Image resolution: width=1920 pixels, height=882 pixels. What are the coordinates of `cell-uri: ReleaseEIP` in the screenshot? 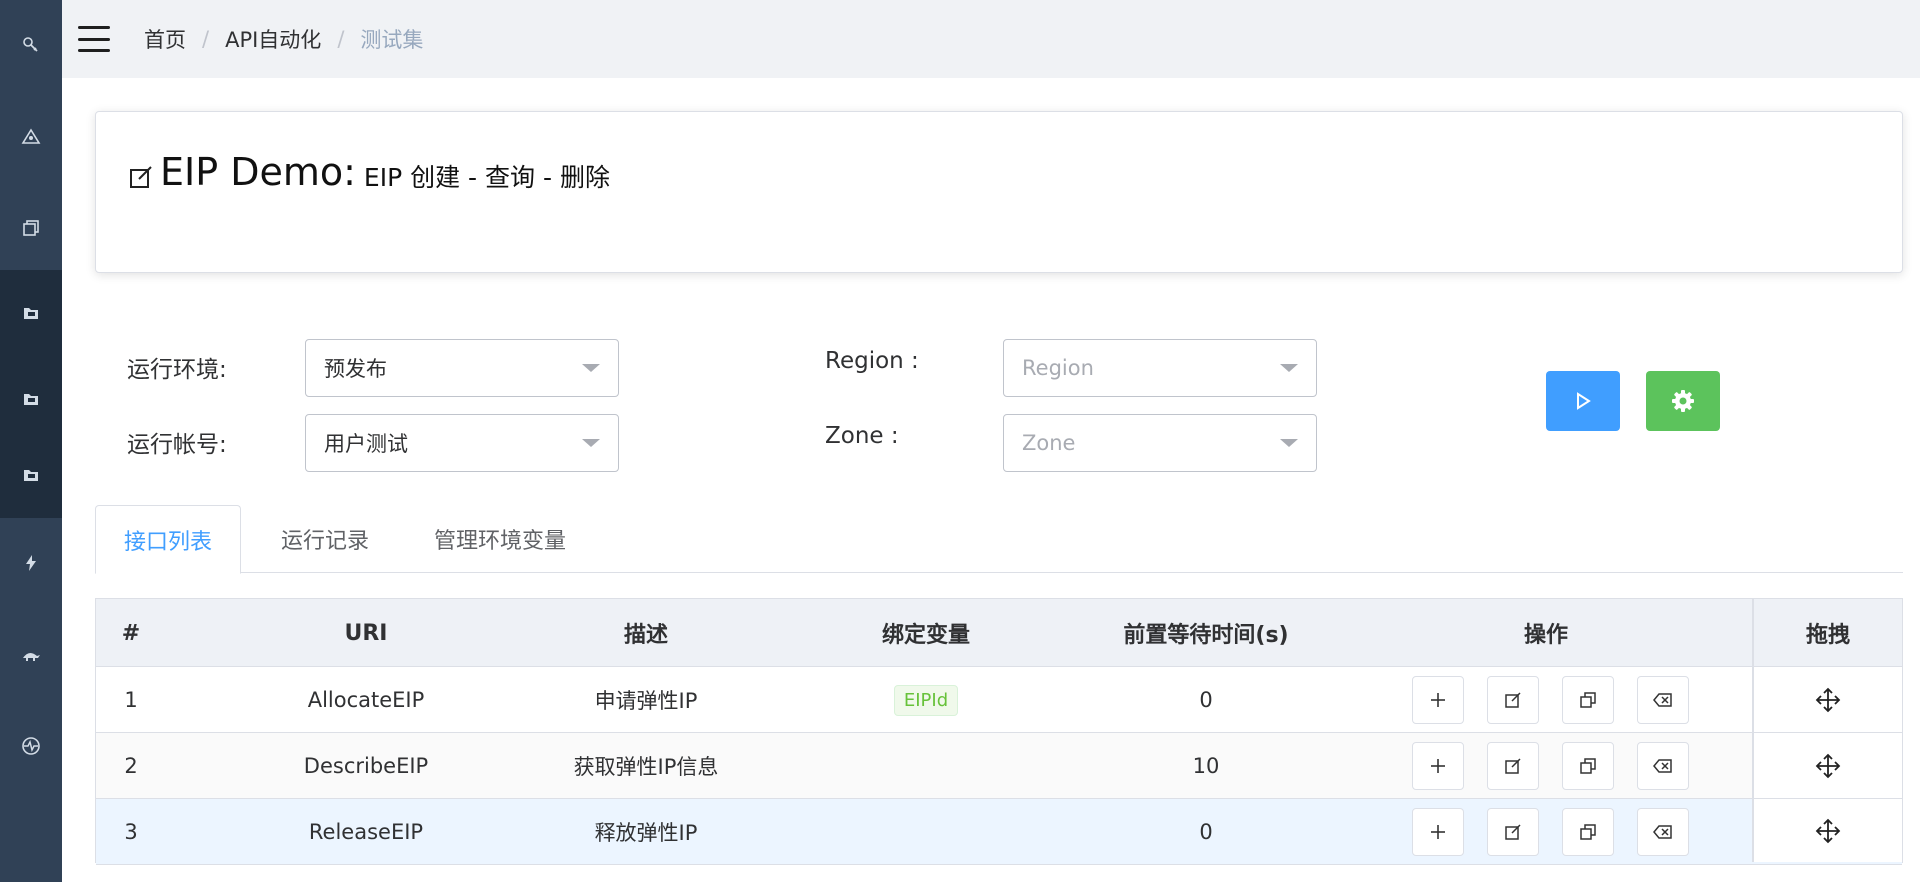 It's located at (366, 832).